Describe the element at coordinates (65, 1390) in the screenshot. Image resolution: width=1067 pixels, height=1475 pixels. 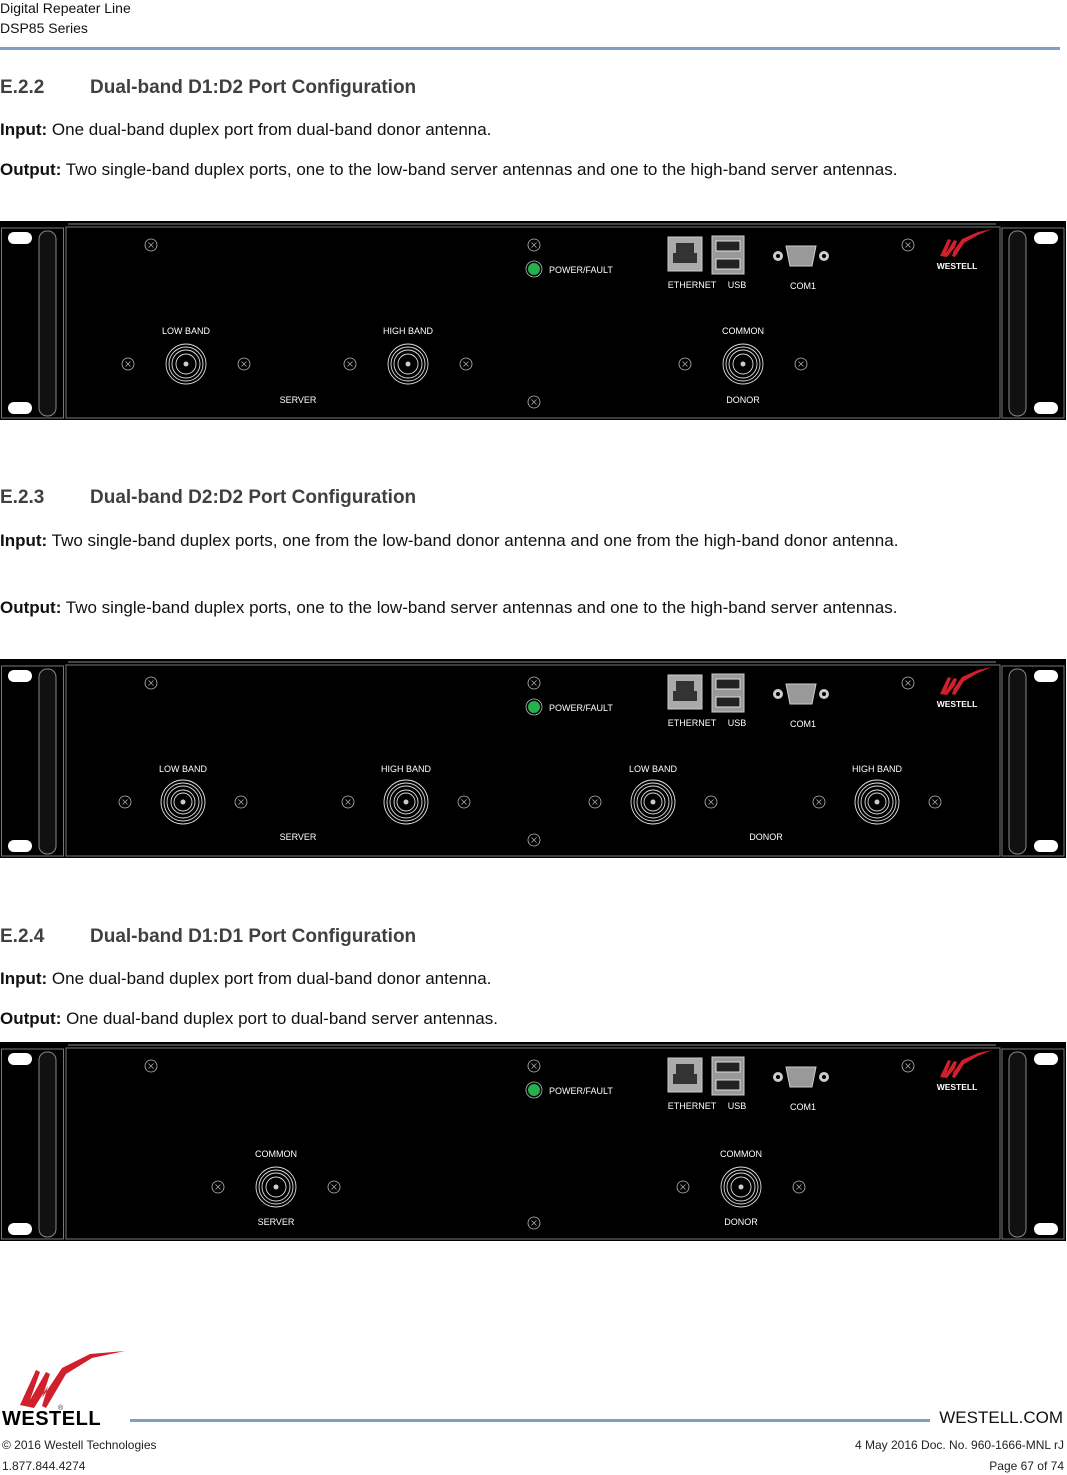
I see `footer-logo: ® WESTELL` at that location.